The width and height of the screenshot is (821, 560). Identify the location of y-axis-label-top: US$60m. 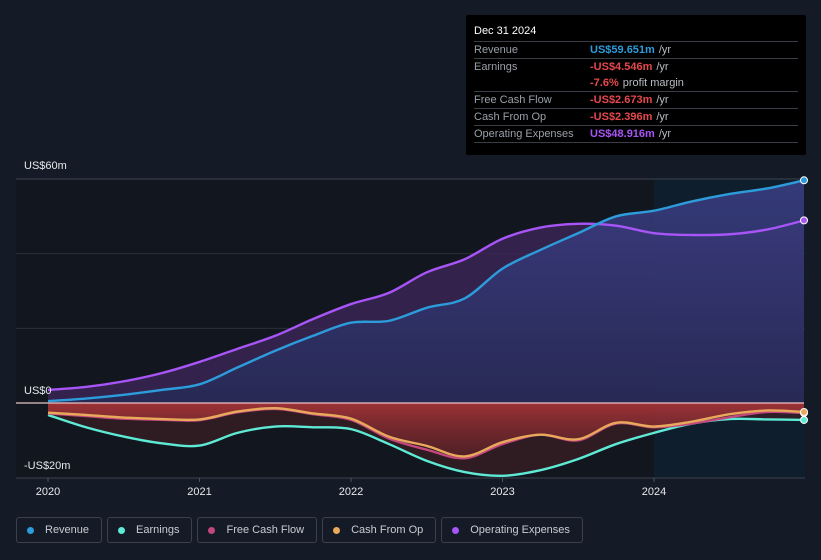
(45, 166).